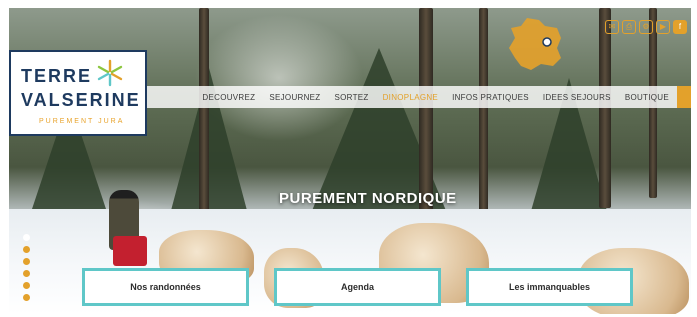 The height and width of the screenshot is (317, 697). Describe the element at coordinates (57, 76) in the screenshot. I see `logo-text-line1: TERRE` at that location.